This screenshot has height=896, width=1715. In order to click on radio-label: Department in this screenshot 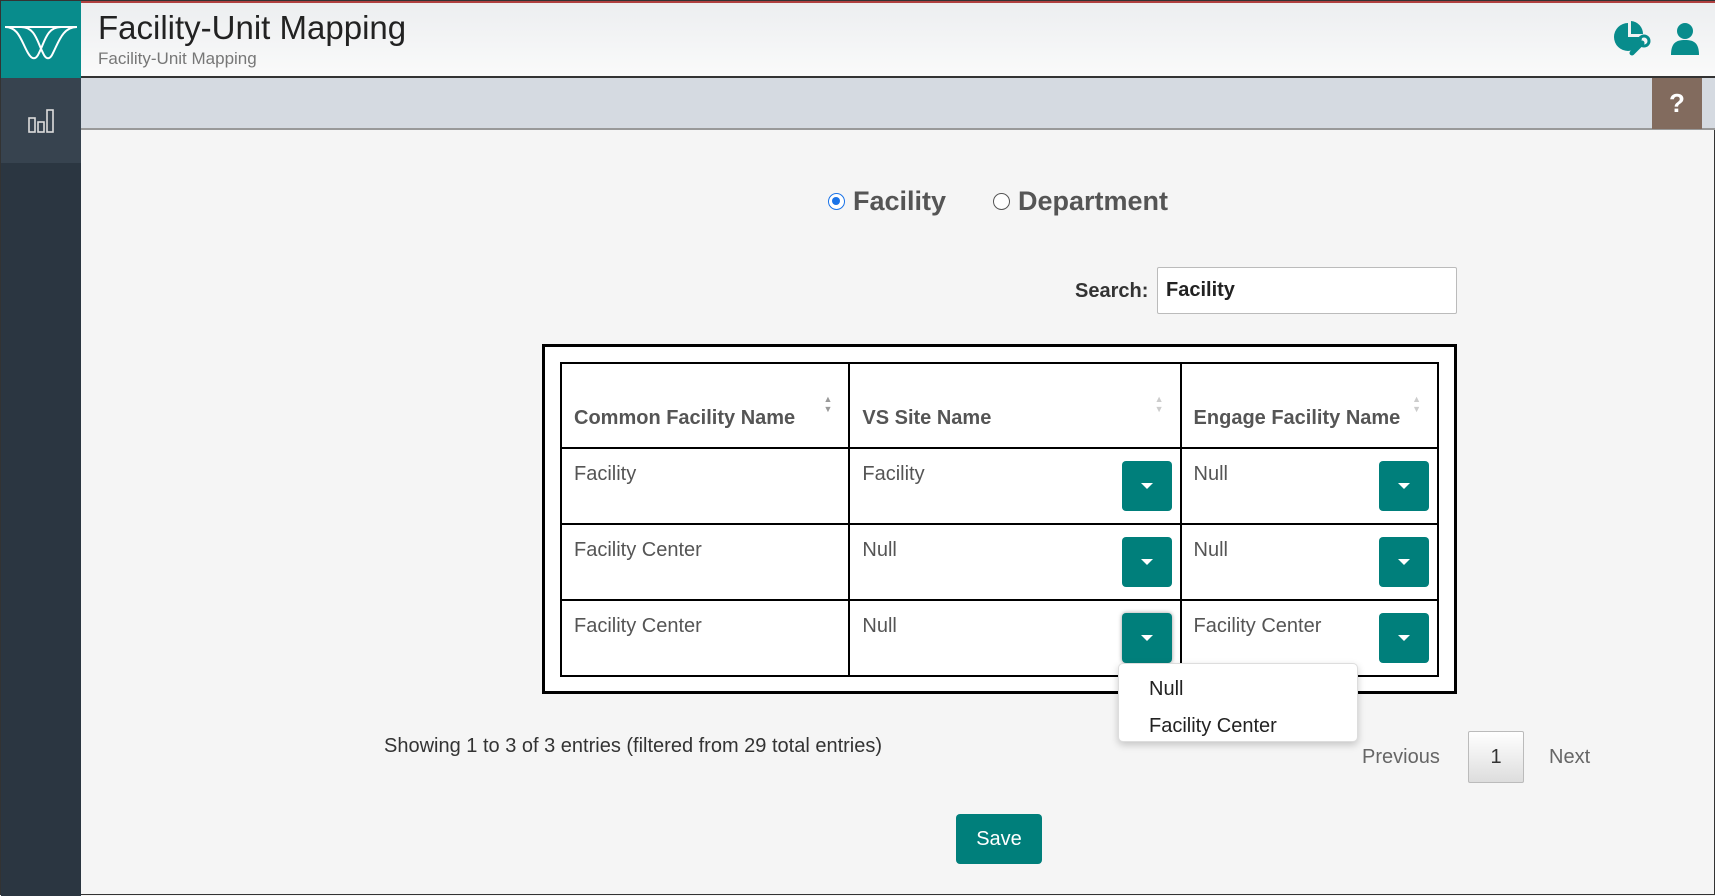, I will do `click(1093, 201)`.